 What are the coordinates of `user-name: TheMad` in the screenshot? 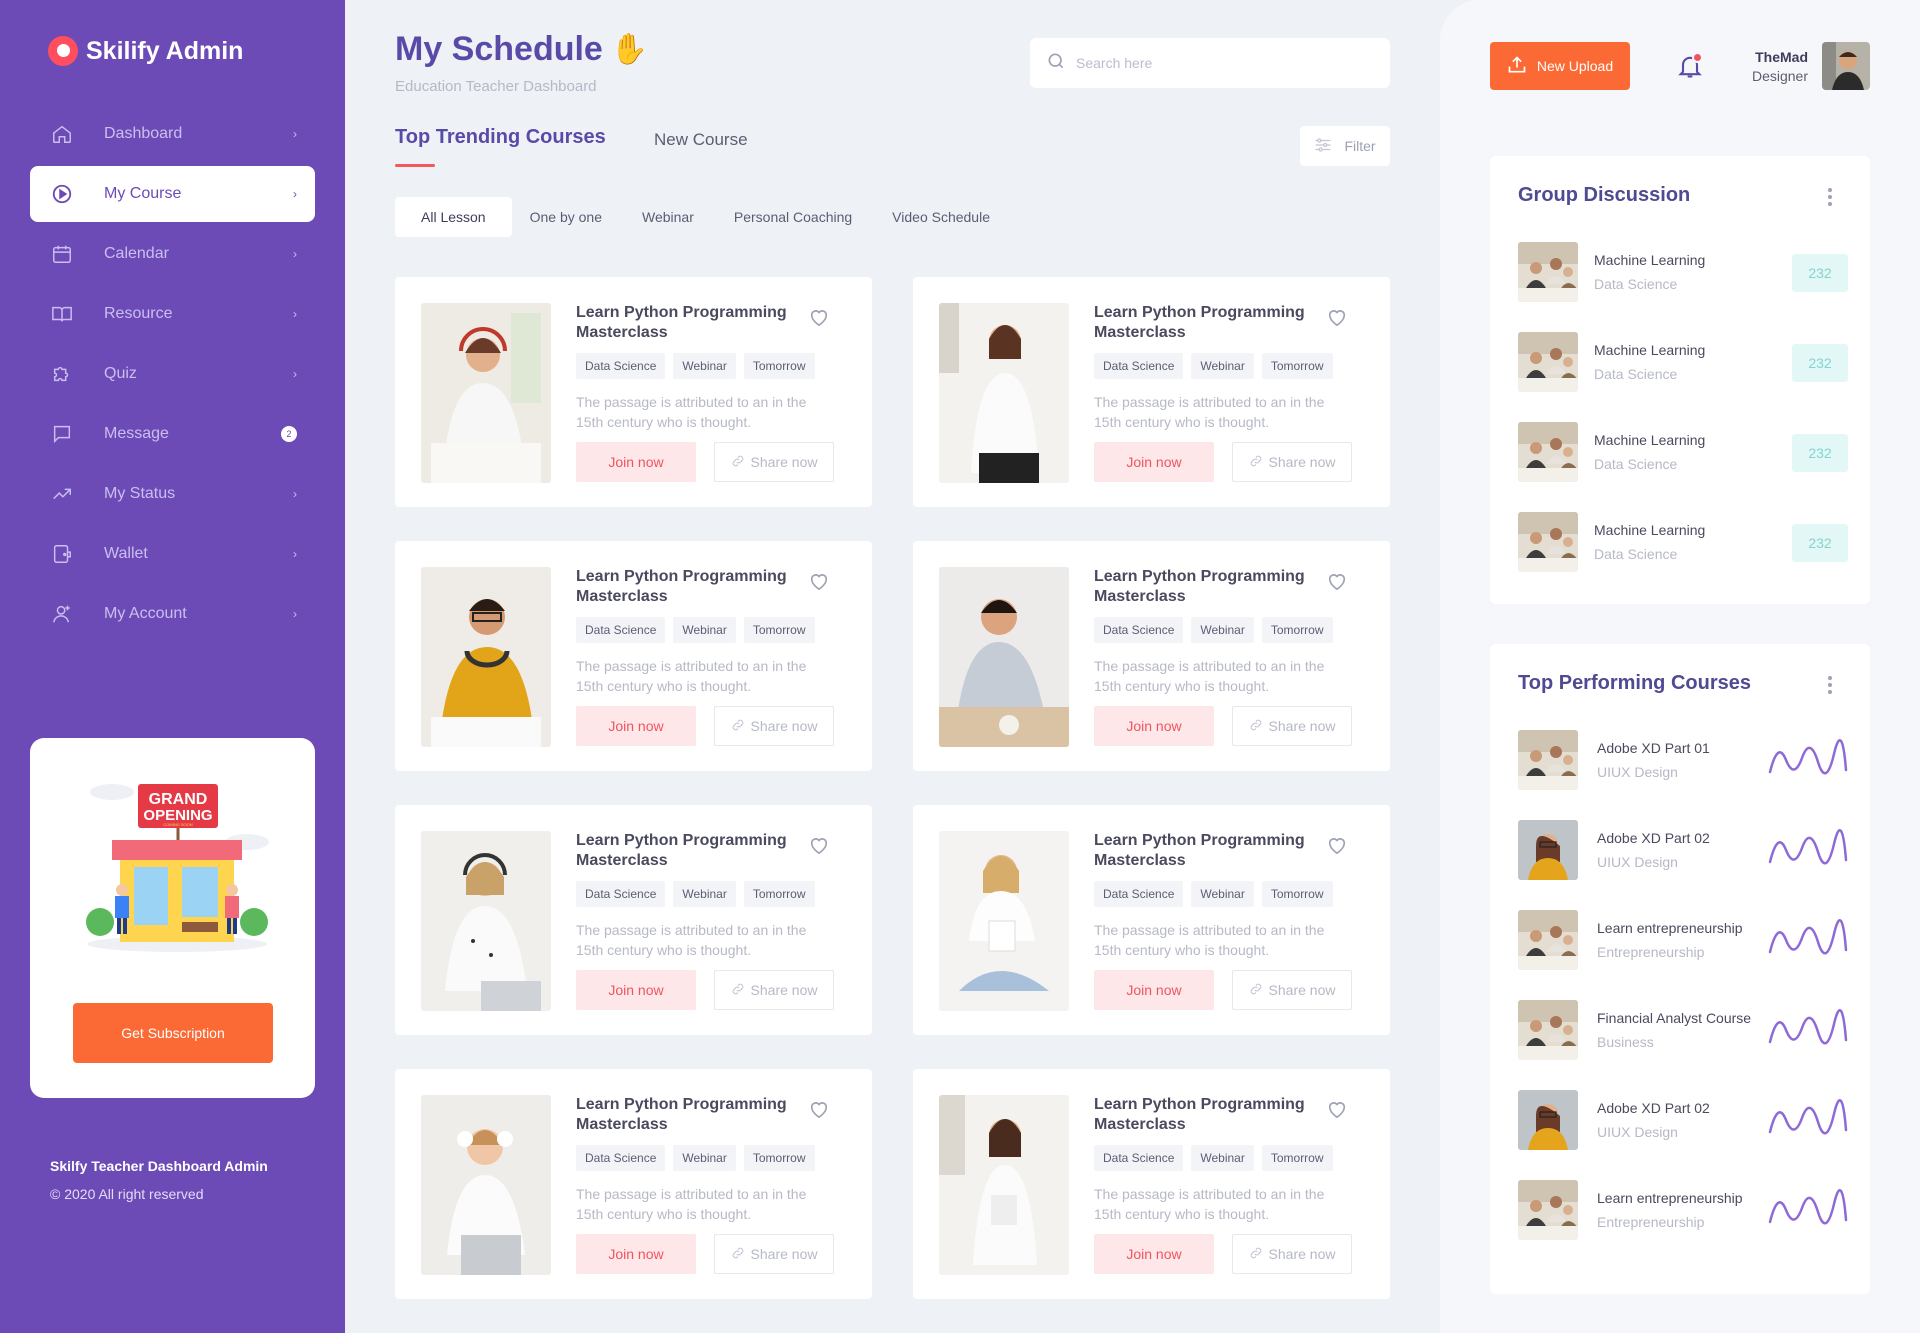 It's located at (1781, 57).